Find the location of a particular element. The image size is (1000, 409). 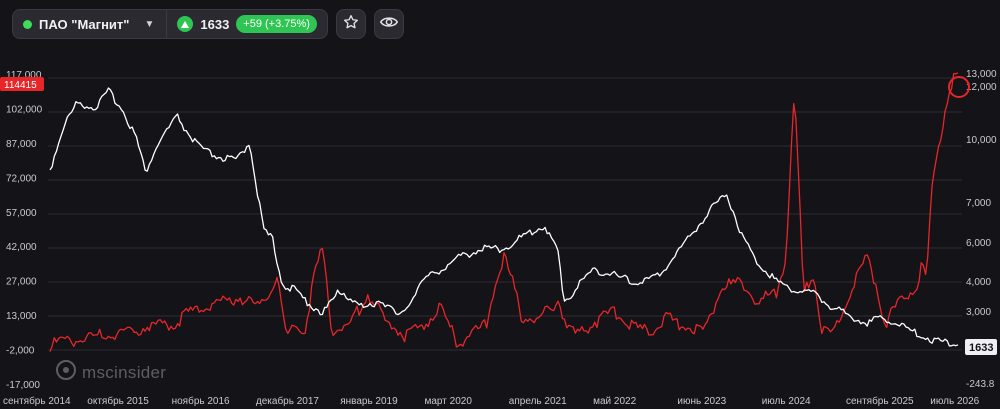

right-axis-tick: 10,000 is located at coordinates (981, 140).